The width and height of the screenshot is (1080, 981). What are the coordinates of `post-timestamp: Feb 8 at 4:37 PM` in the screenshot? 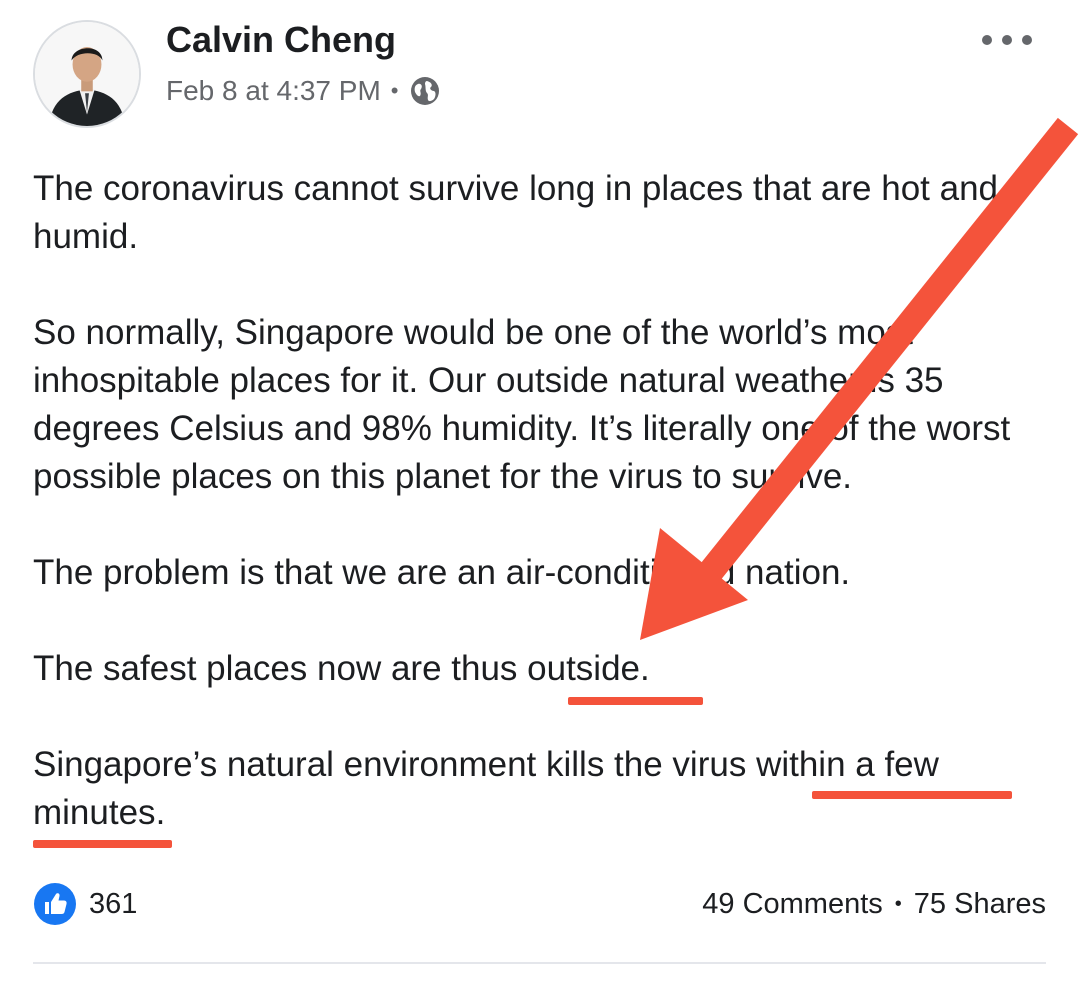 It's located at (273, 91).